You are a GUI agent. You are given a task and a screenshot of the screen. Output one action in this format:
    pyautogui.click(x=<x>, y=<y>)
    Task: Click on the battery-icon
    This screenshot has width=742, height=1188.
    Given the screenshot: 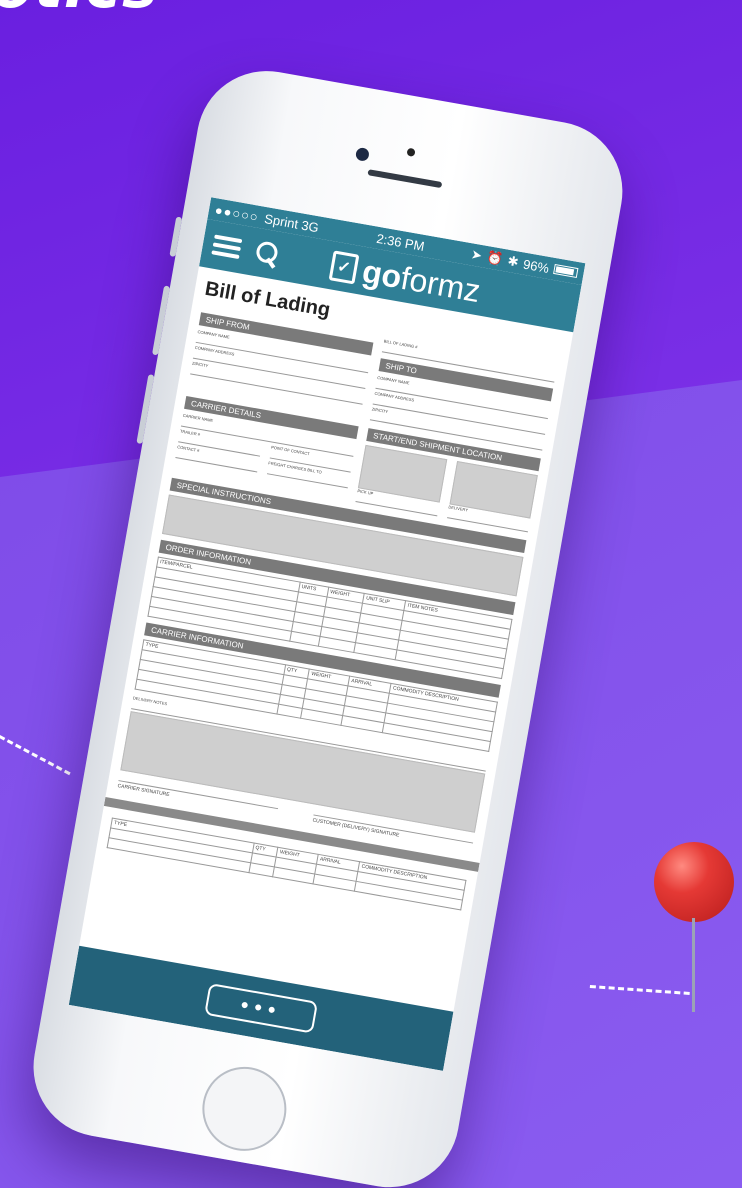 What is the action you would take?
    pyautogui.click(x=566, y=270)
    